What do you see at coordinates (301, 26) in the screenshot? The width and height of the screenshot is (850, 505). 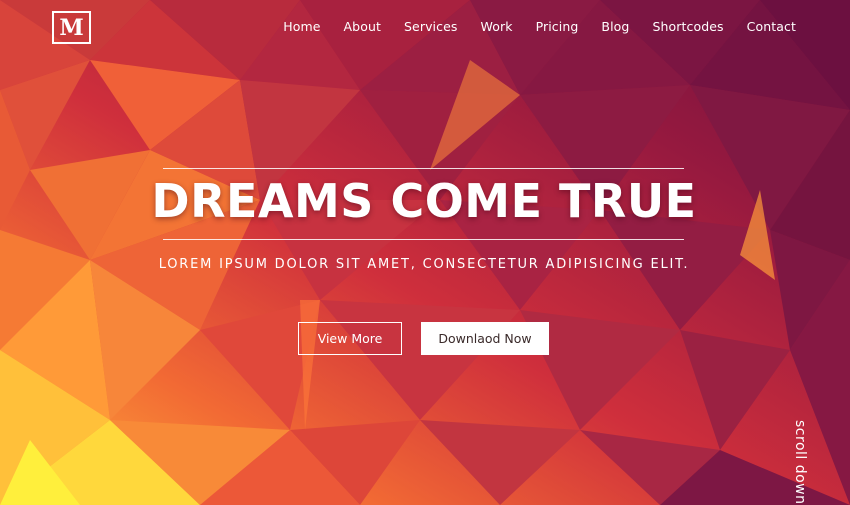 I see `nav-item-home: Home` at bounding box center [301, 26].